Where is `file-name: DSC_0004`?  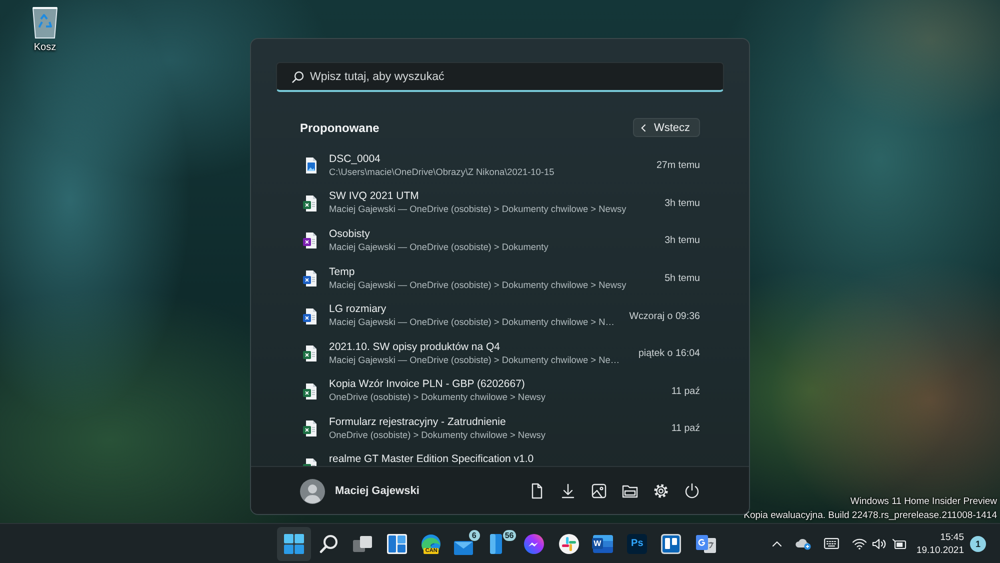
file-name: DSC_0004 is located at coordinates (490, 159).